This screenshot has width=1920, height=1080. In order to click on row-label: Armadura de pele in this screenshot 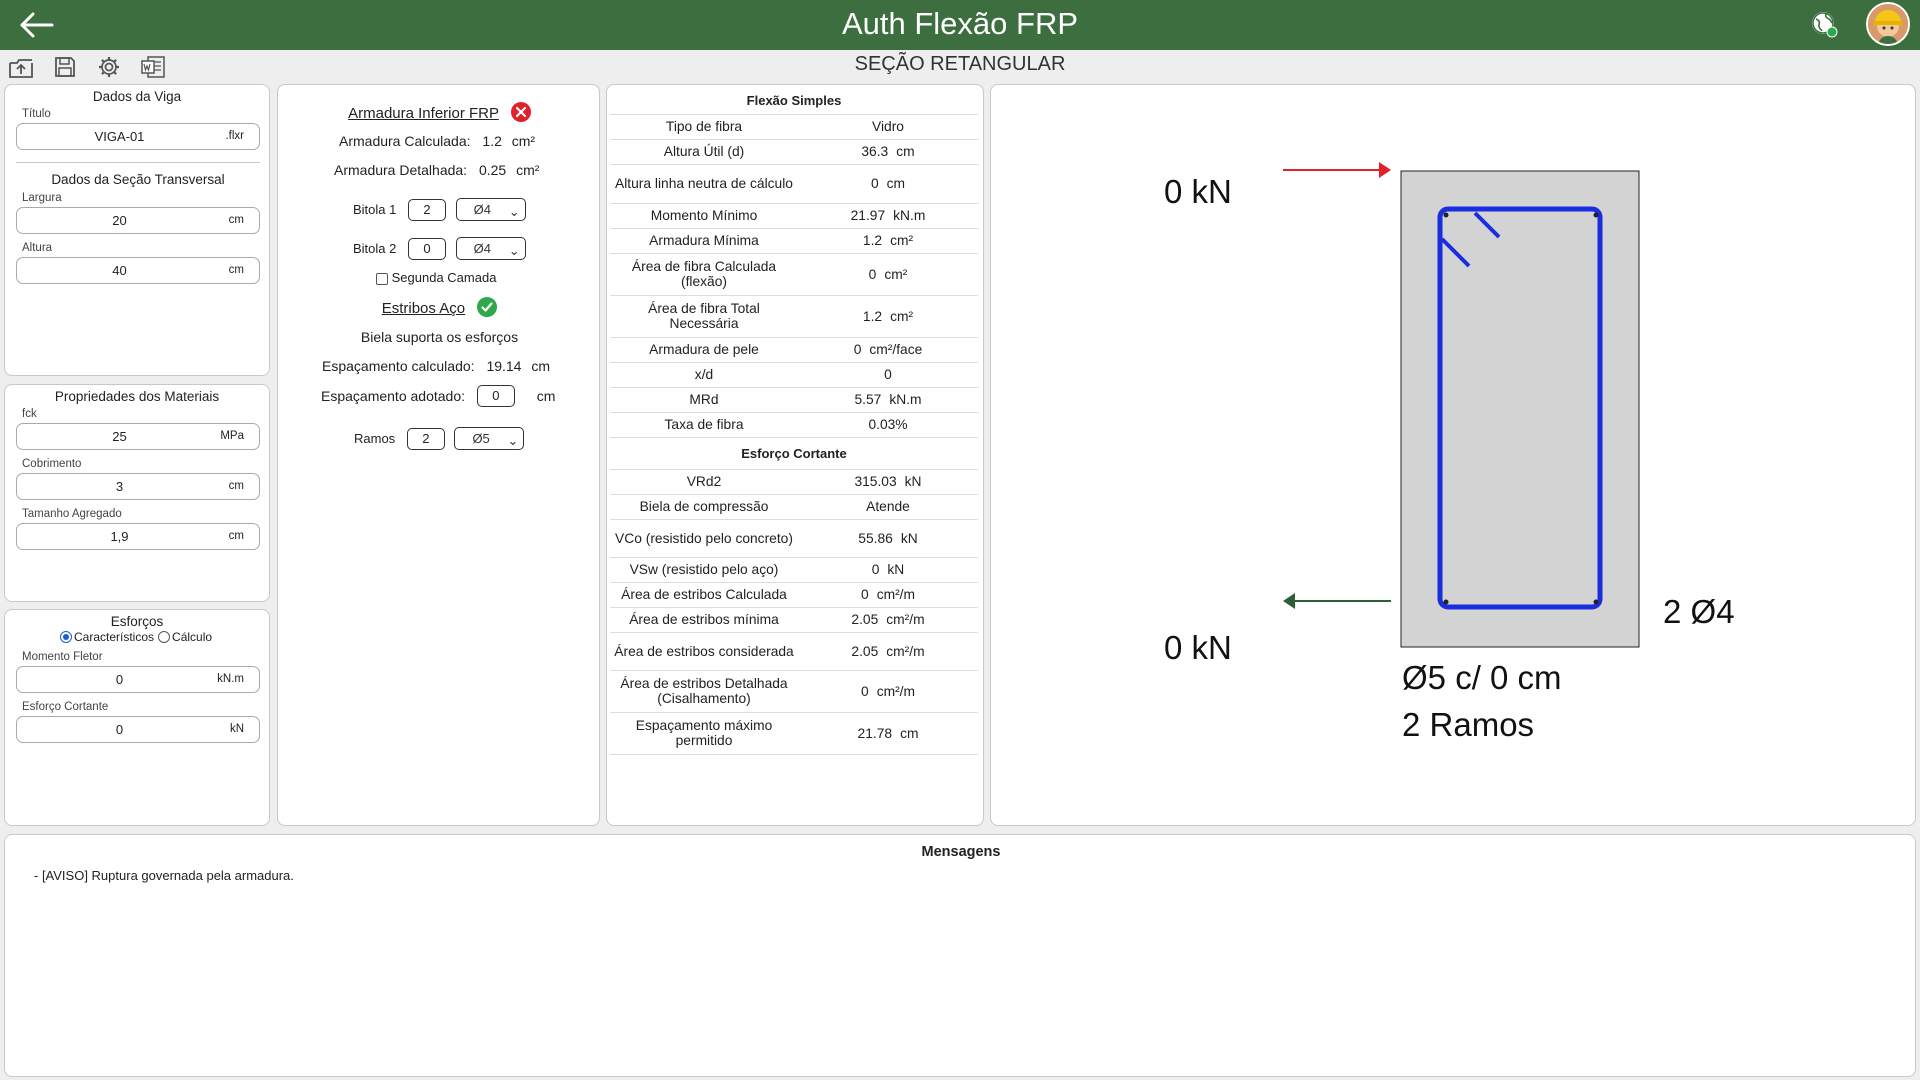, I will do `click(704, 350)`.